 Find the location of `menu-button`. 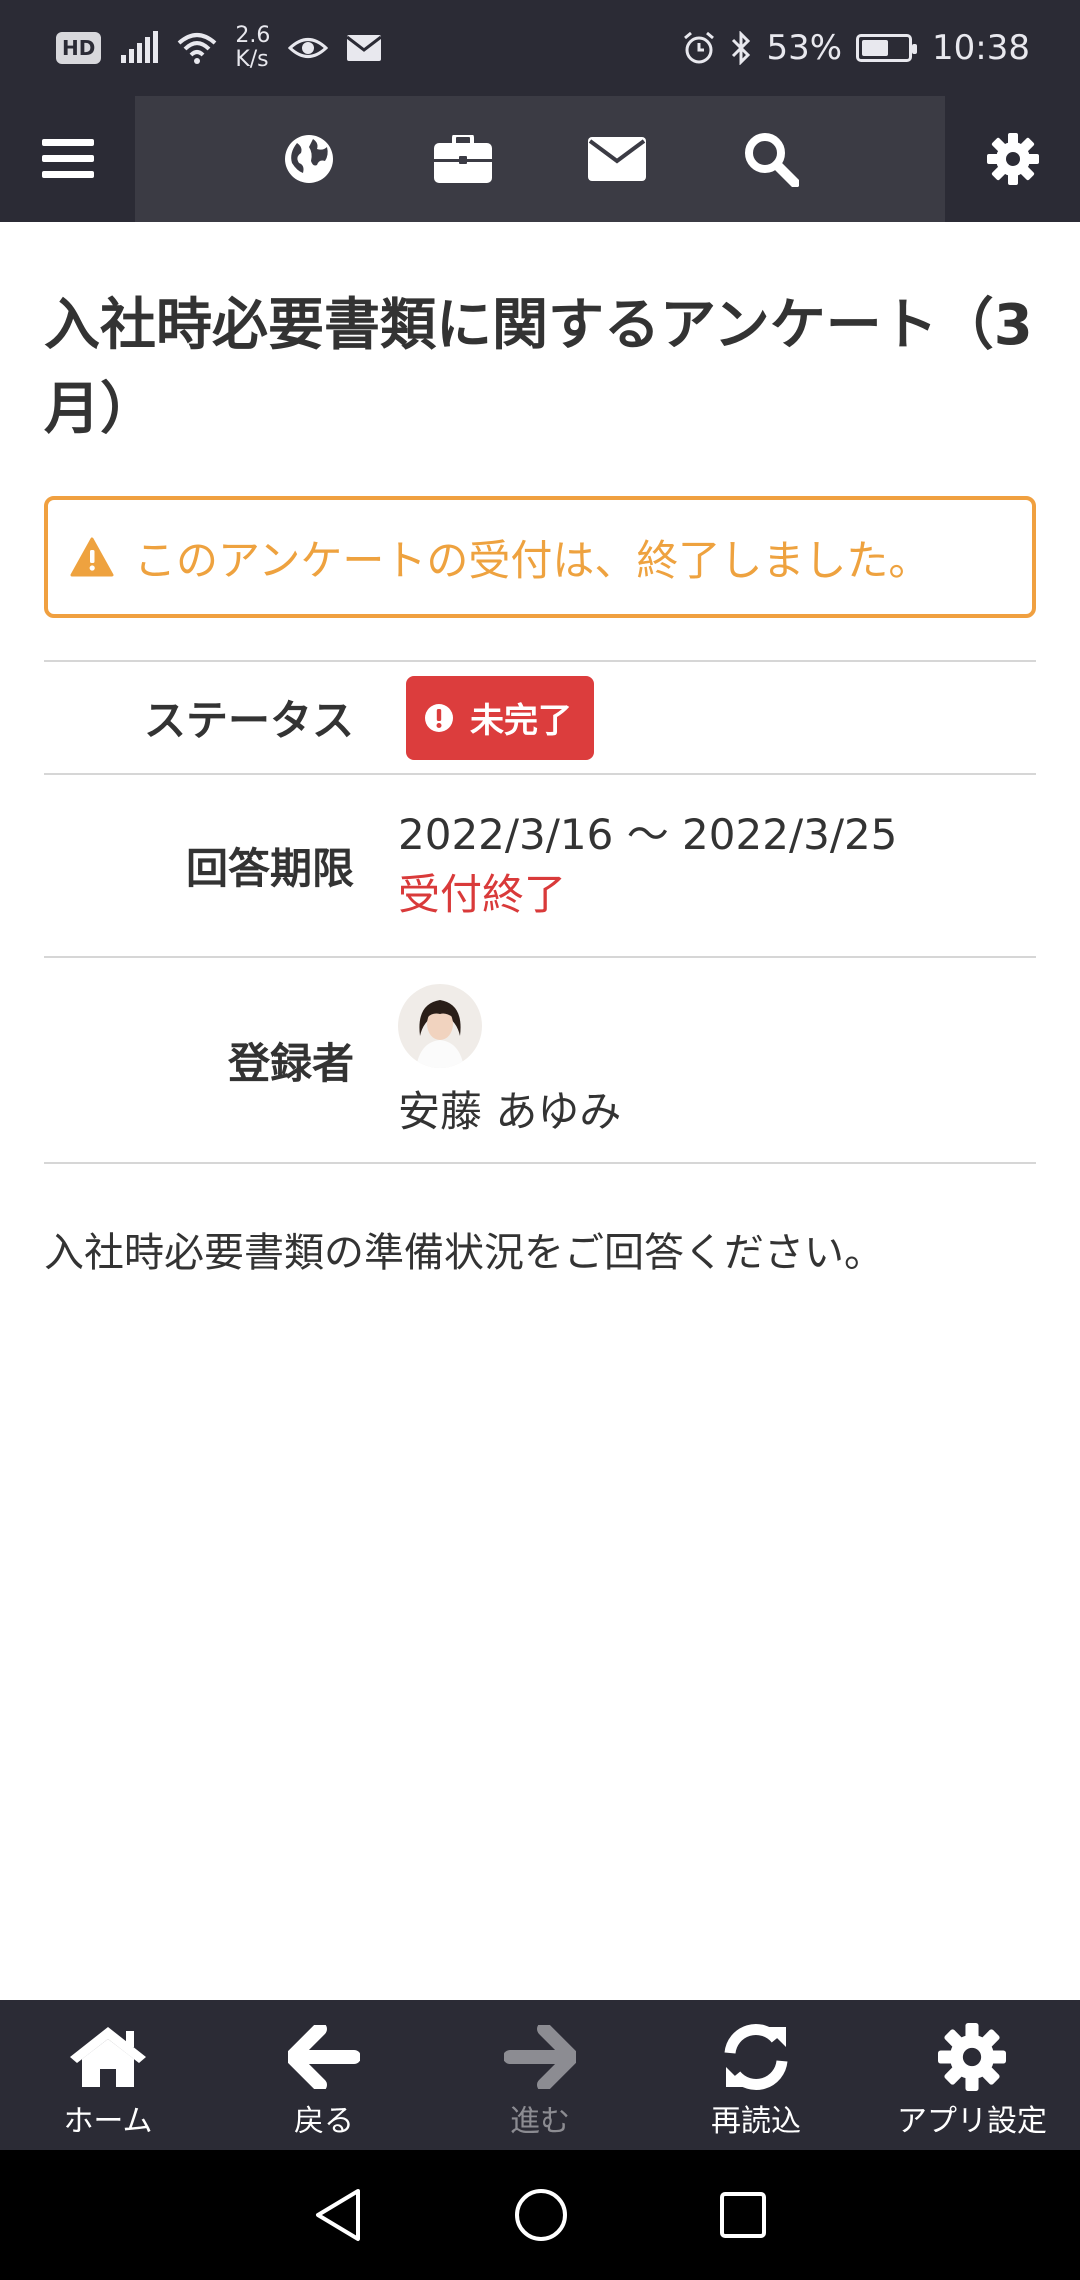

menu-button is located at coordinates (67, 159).